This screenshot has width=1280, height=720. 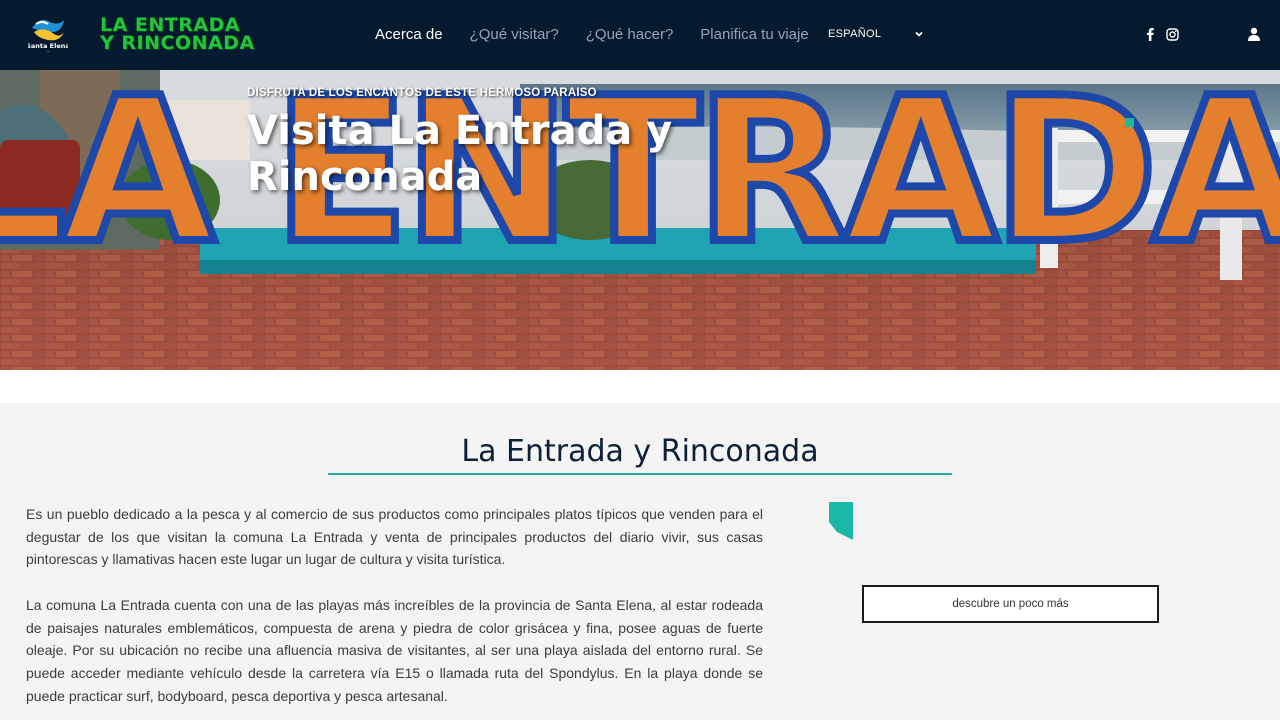 What do you see at coordinates (754, 34) in the screenshot?
I see `nav-item-planifica-tu-viaje: Planifica tu viaje` at bounding box center [754, 34].